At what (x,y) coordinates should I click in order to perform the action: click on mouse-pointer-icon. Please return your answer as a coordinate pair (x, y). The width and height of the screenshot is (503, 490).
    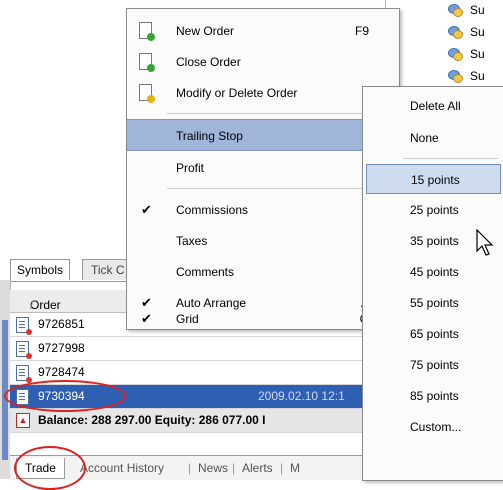
    Looking at the image, I should click on (485, 242).